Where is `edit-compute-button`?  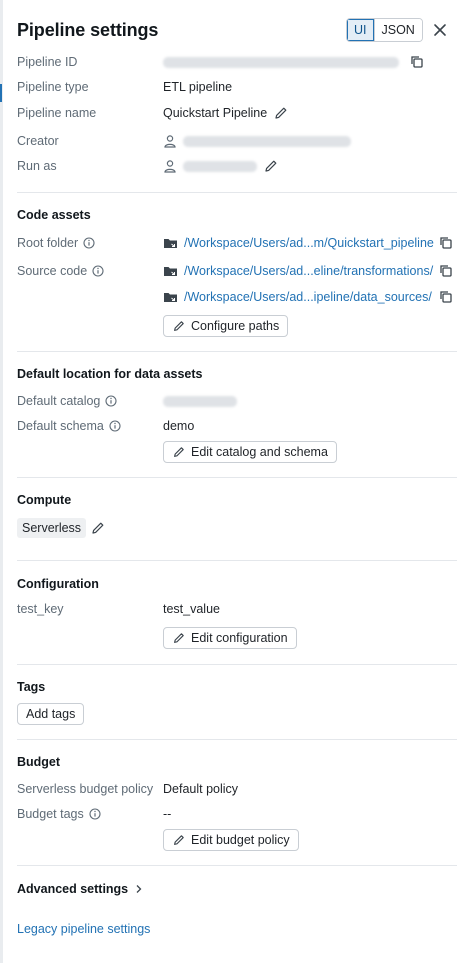
edit-compute-button is located at coordinates (98, 528).